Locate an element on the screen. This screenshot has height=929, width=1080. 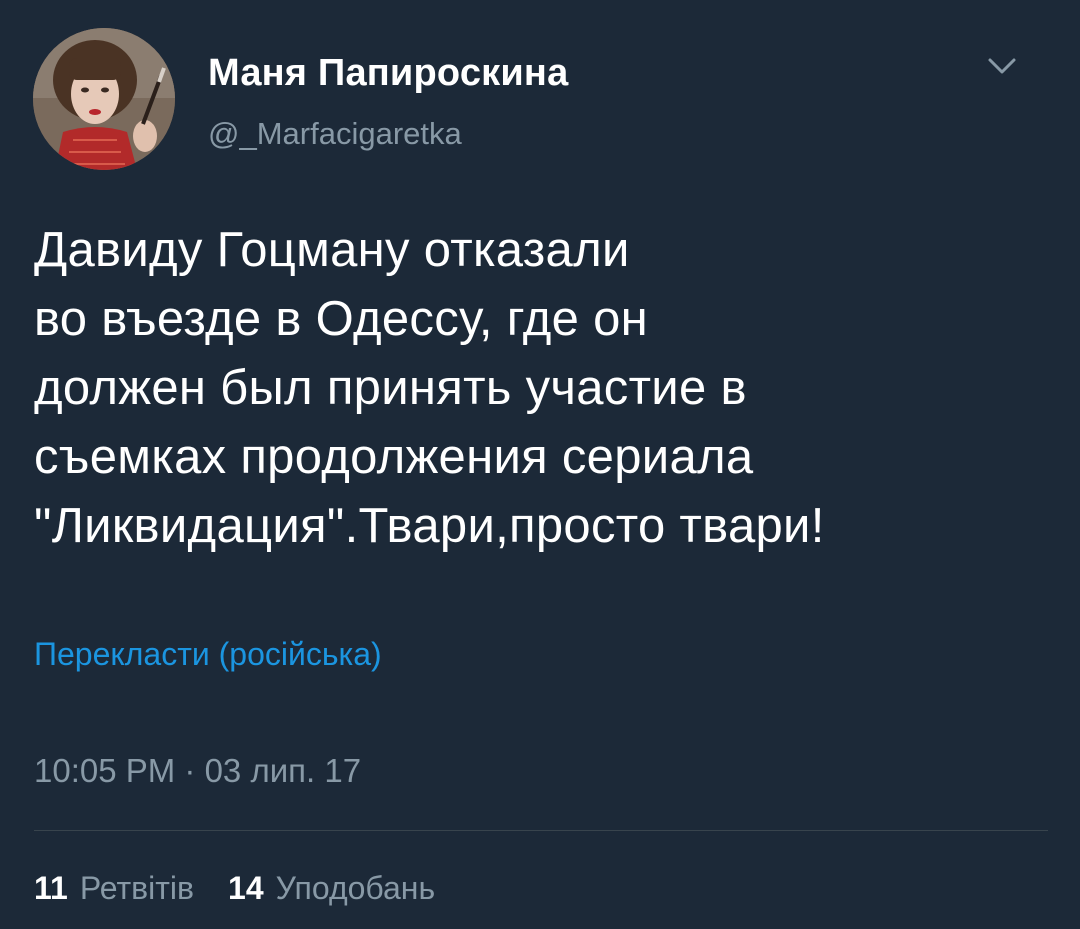
tweet-stats: 11 Ретвітів 14 Уподобань is located at coordinates (251, 888).